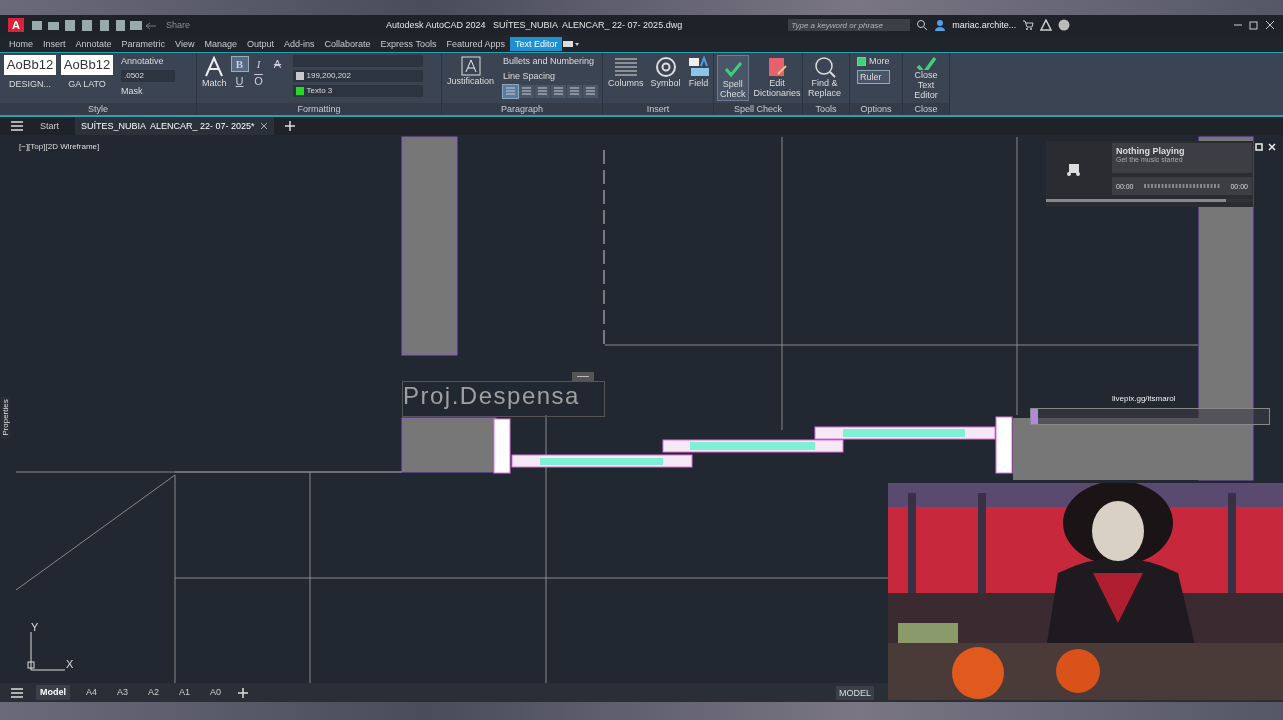 Image resolution: width=1283 pixels, height=720 pixels. Describe the element at coordinates (347, 43) in the screenshot. I see `ribbon-tab: Collaborate` at that location.